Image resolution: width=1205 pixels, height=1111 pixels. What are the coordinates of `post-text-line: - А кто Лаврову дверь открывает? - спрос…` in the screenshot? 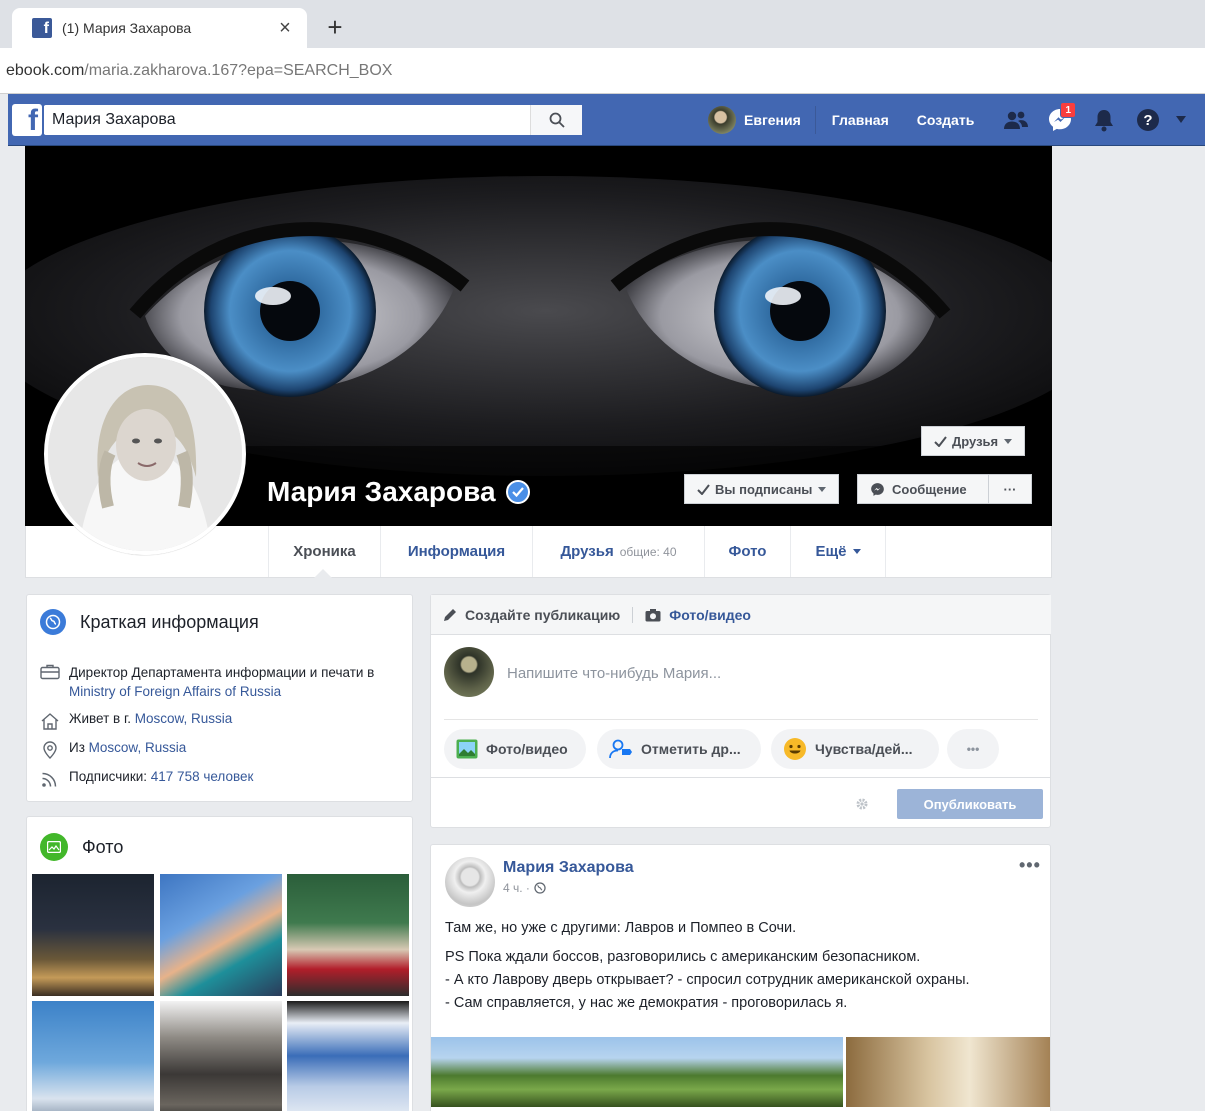 It's located at (707, 980).